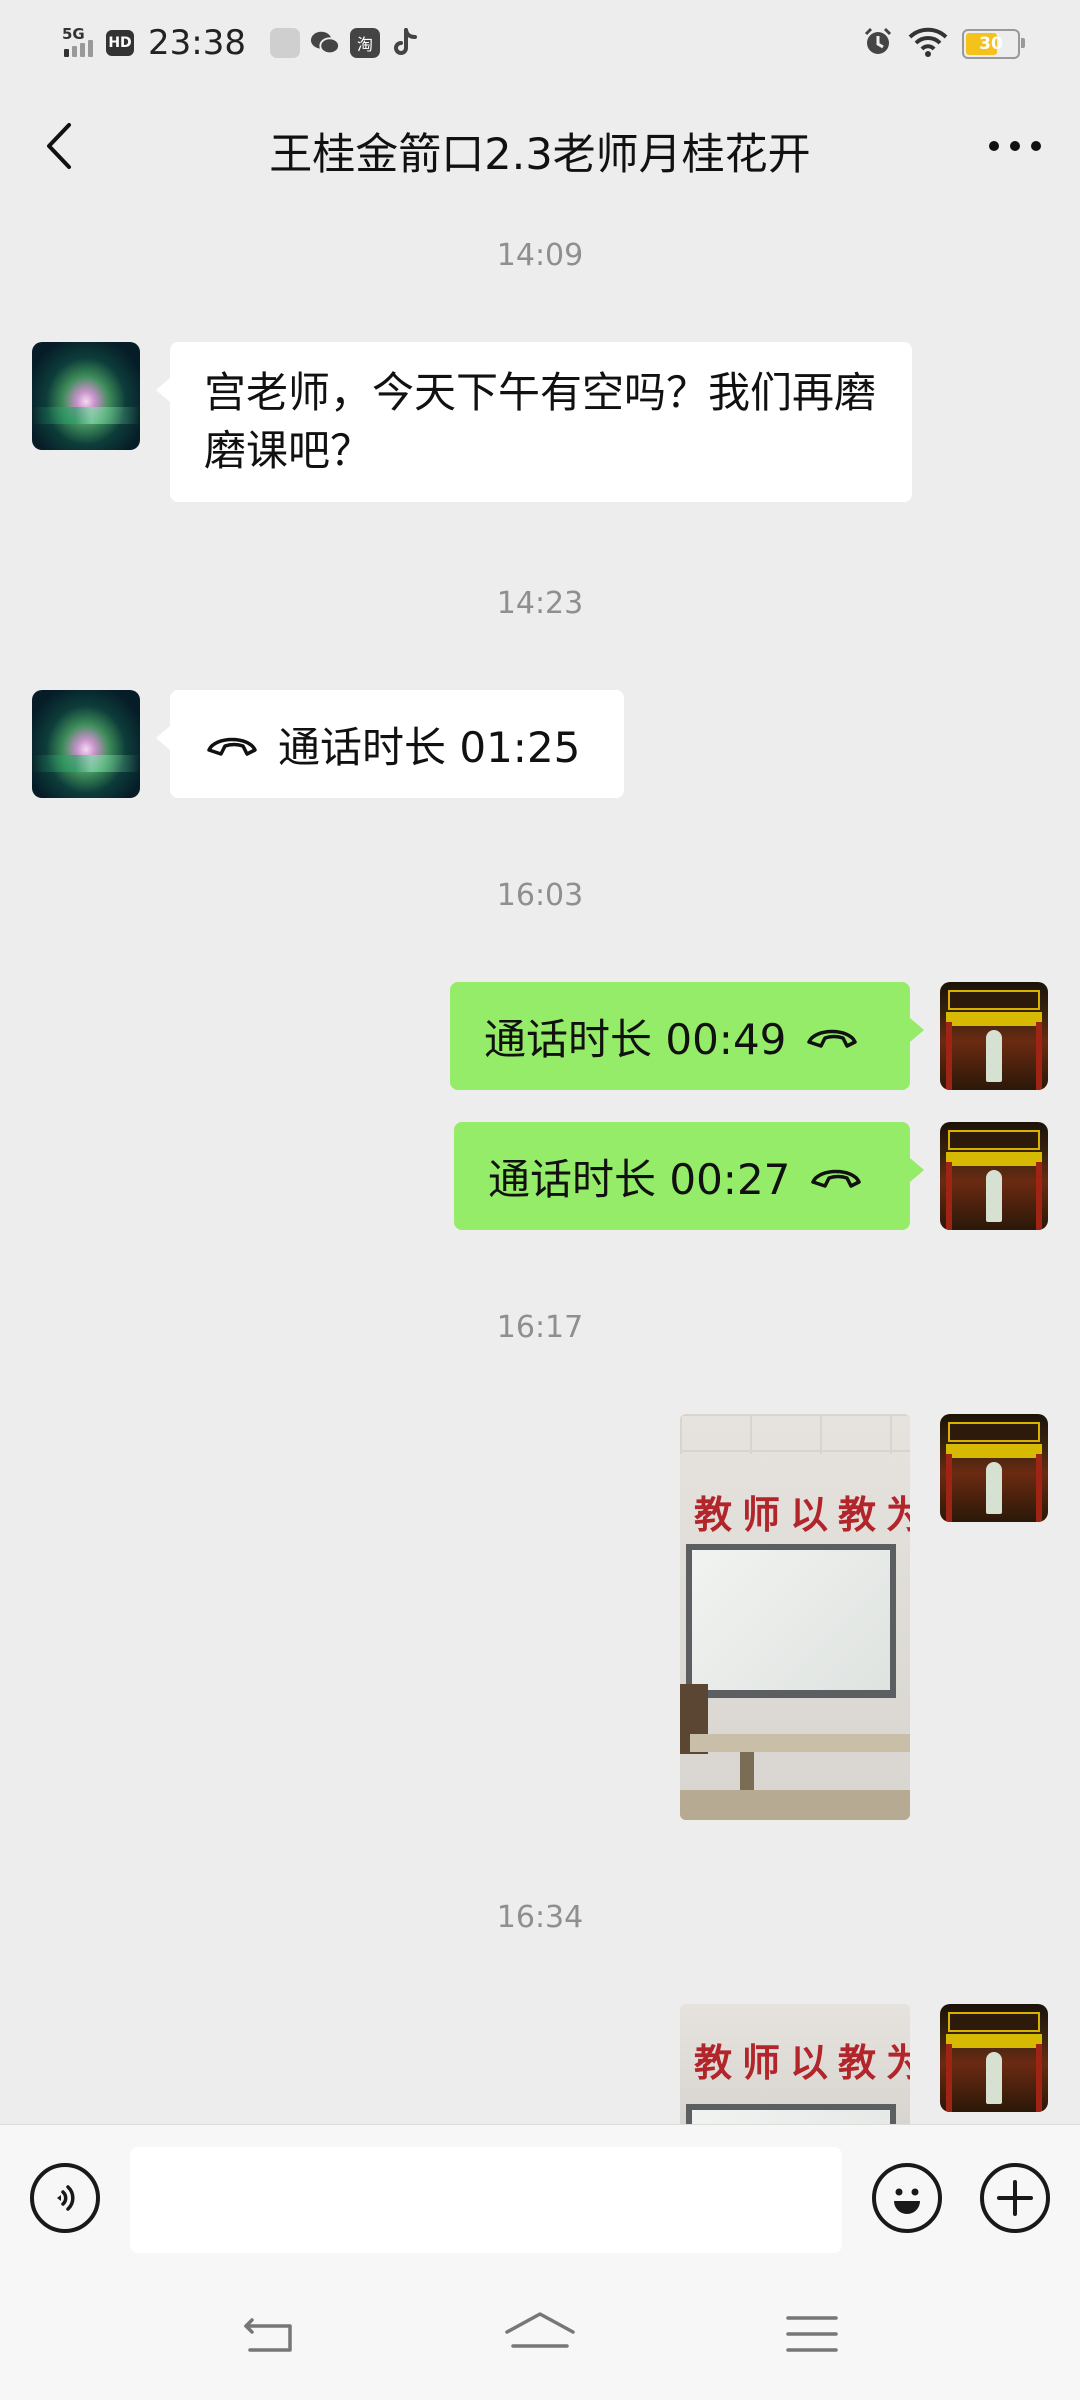 This screenshot has width=1080, height=2400. I want to click on more-dots-icon, so click(1015, 146).